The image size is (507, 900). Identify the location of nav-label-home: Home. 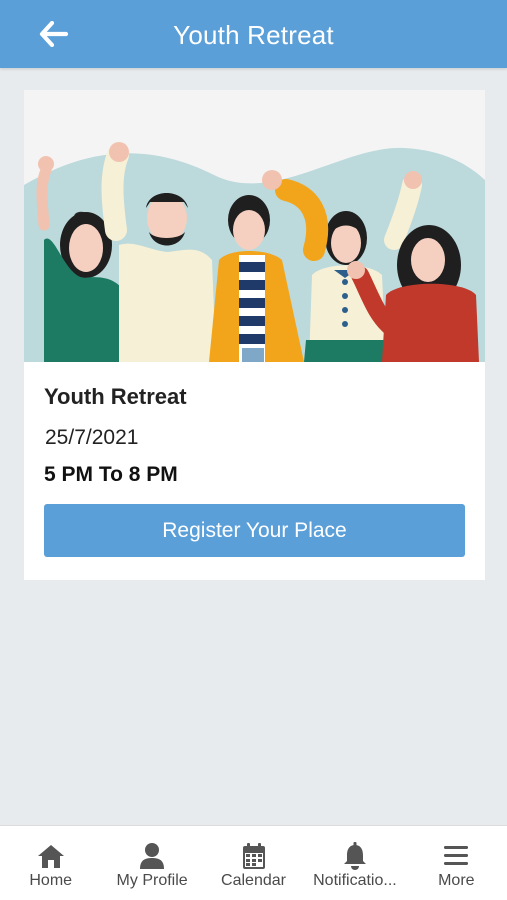
(51, 880).